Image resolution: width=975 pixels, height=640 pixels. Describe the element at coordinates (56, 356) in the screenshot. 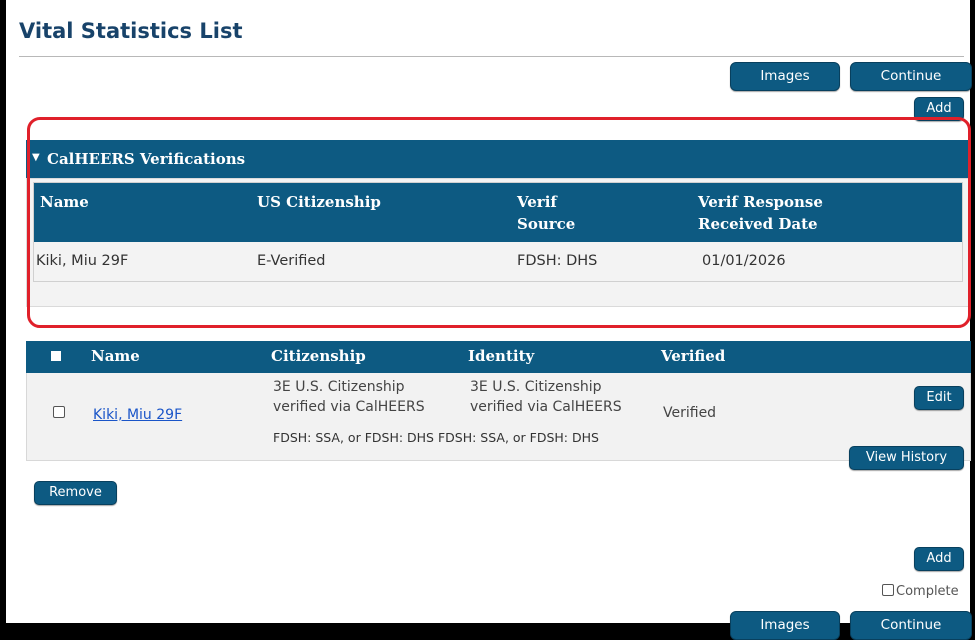

I see `select-all-checkbox` at that location.